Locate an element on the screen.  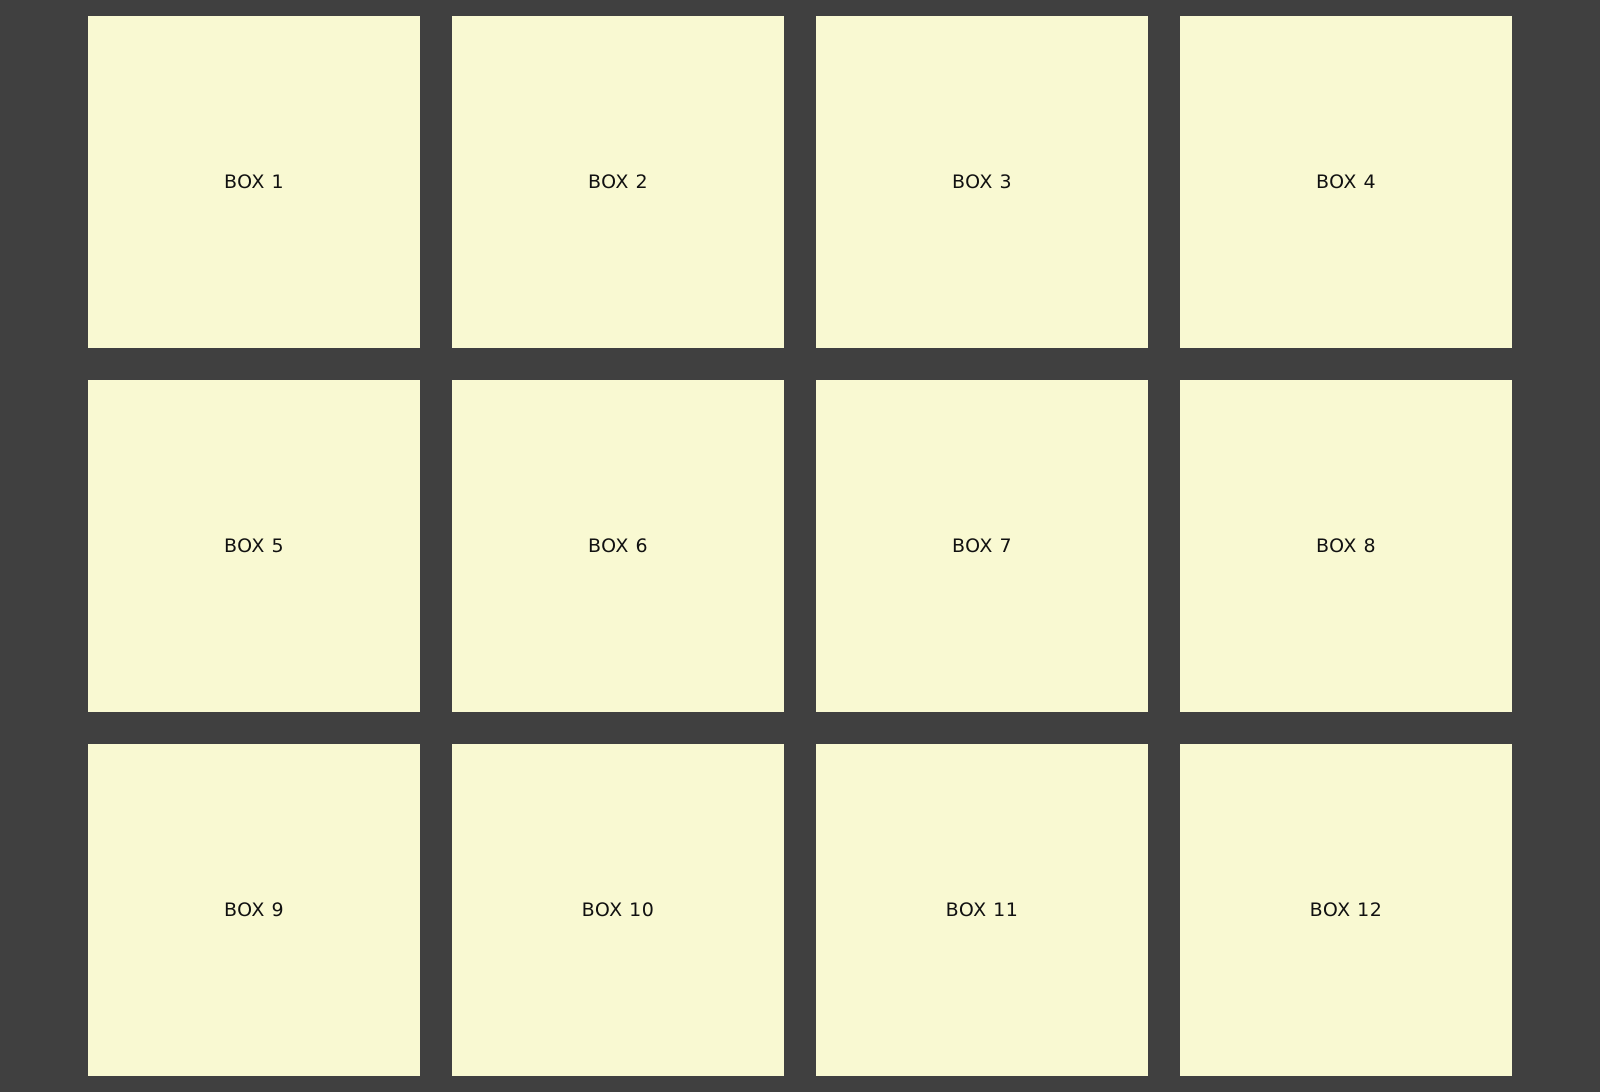
box-label: BOX 11 is located at coordinates (982, 910).